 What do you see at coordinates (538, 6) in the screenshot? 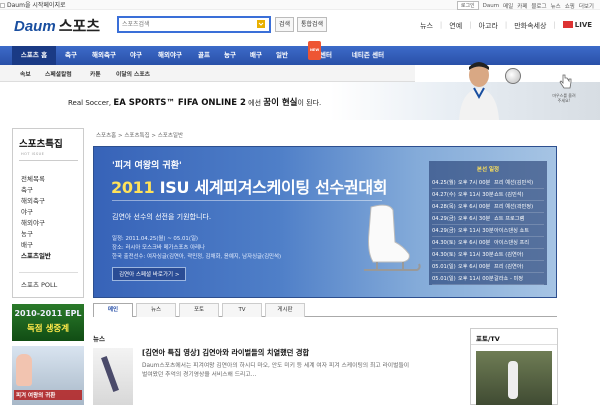
I see `top-link-blog: 블로그` at bounding box center [538, 6].